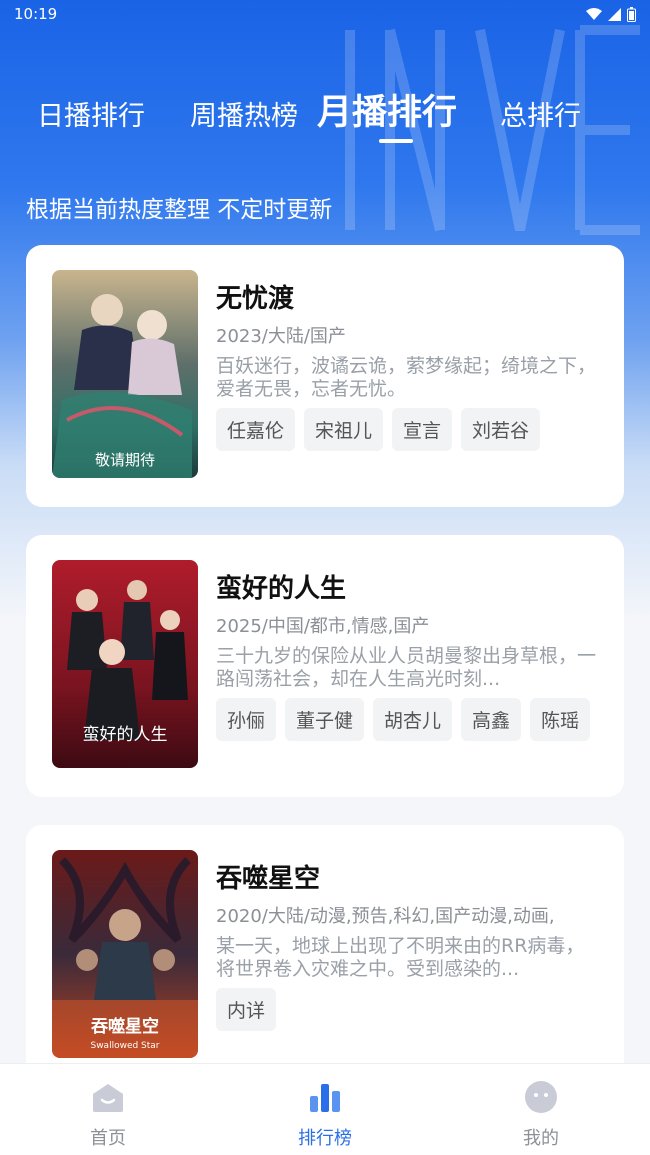  Describe the element at coordinates (91, 113) in the screenshot. I see `tab-daily: 日播排行` at that location.